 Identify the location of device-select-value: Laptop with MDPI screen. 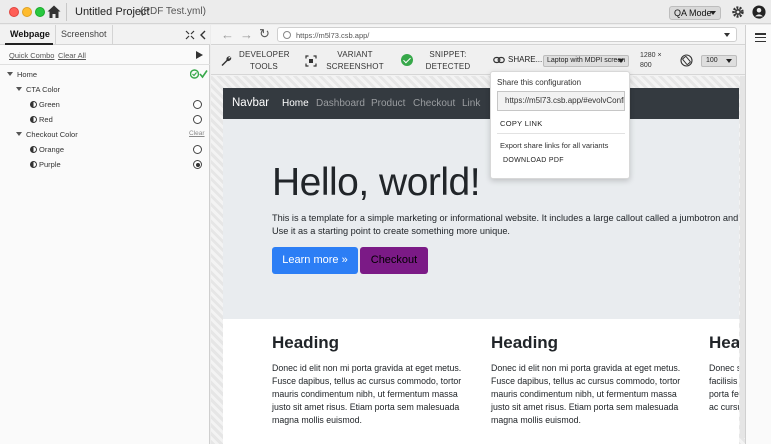
(586, 60).